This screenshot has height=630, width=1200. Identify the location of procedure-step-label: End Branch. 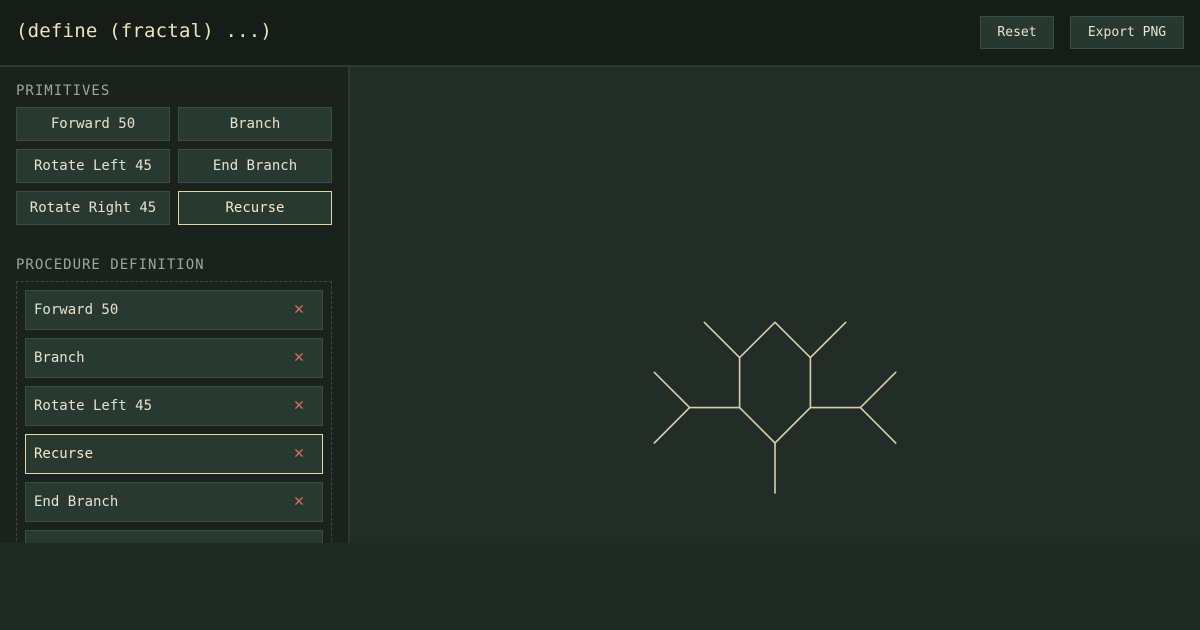
(76, 502).